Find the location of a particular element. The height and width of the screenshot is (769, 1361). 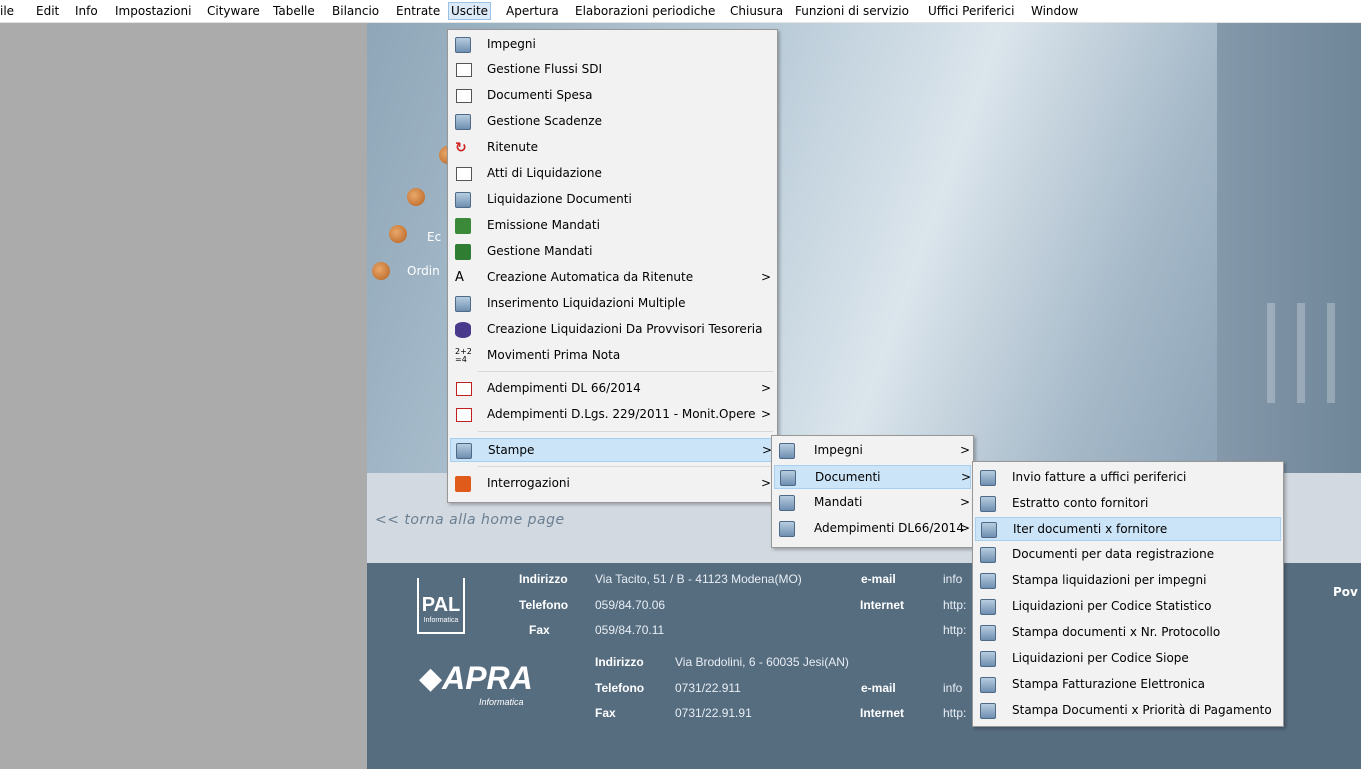

menu-window: Window is located at coordinates (1054, 11).